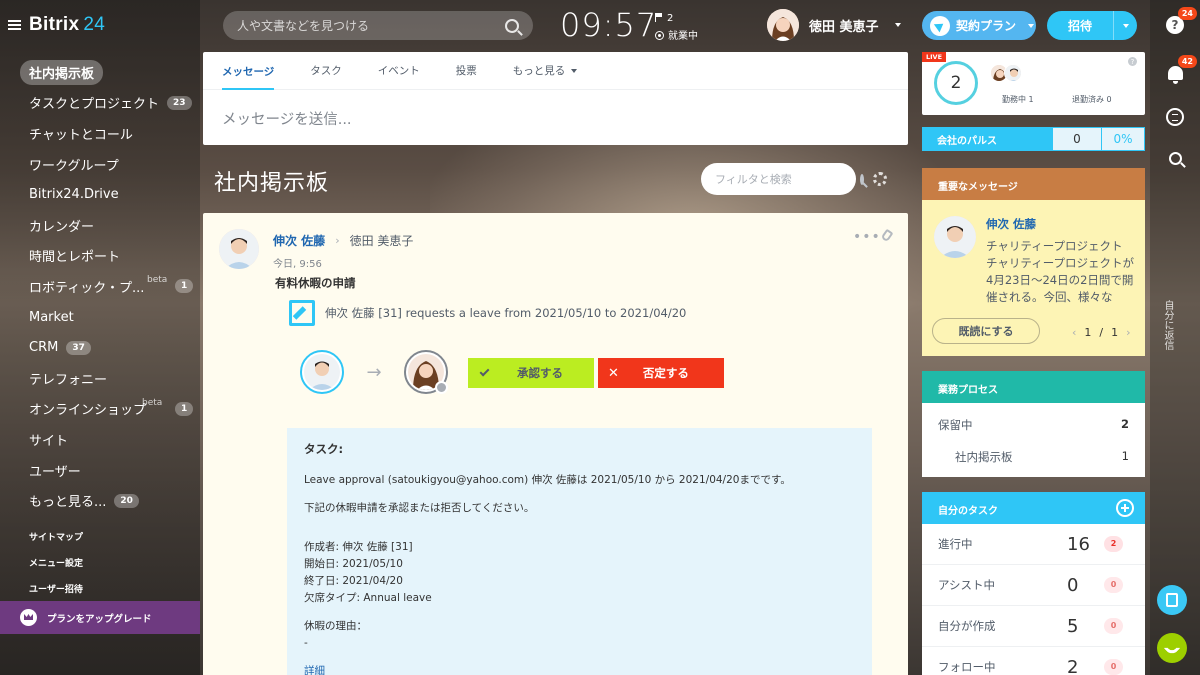  Describe the element at coordinates (100, 317) in the screenshot. I see `menu-item-market: Market` at that location.